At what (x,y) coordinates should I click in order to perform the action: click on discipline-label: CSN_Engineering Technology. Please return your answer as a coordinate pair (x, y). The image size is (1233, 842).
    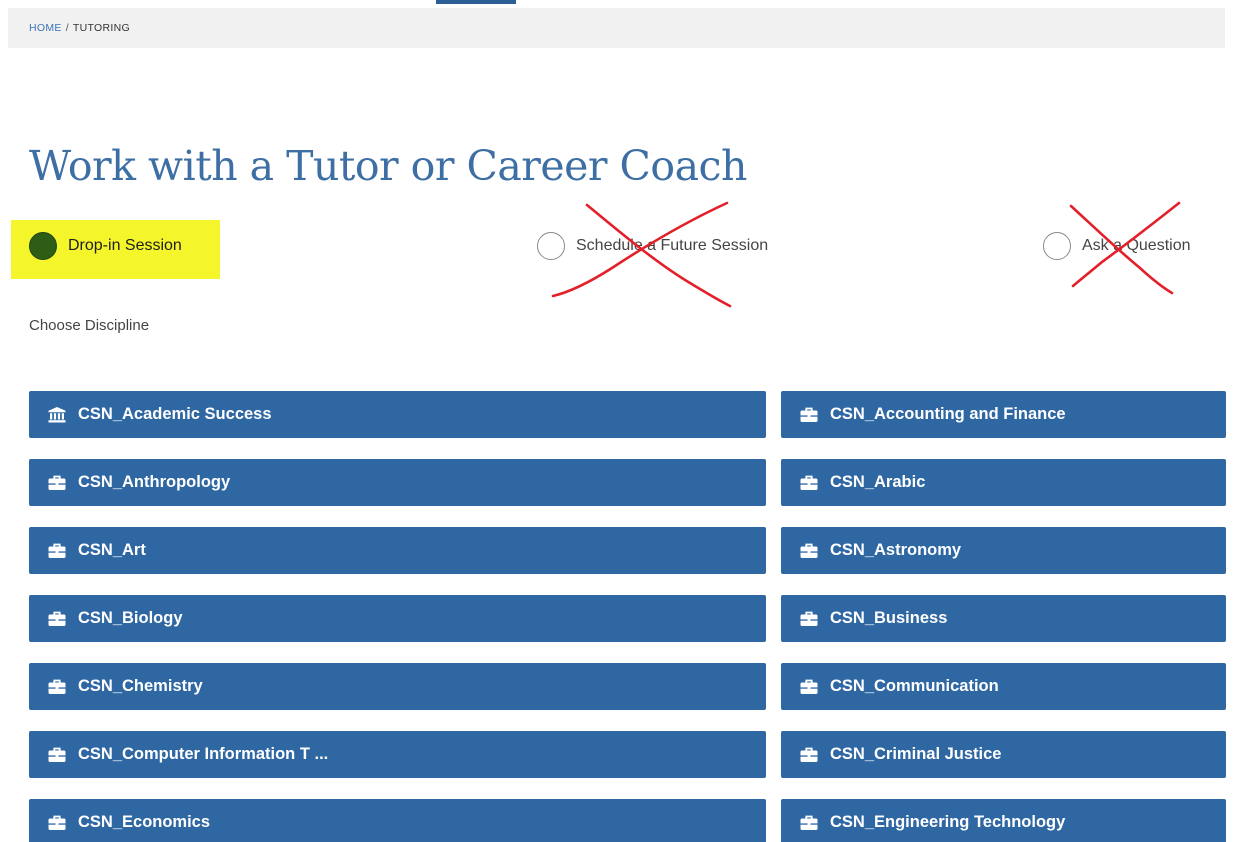
    Looking at the image, I should click on (948, 822).